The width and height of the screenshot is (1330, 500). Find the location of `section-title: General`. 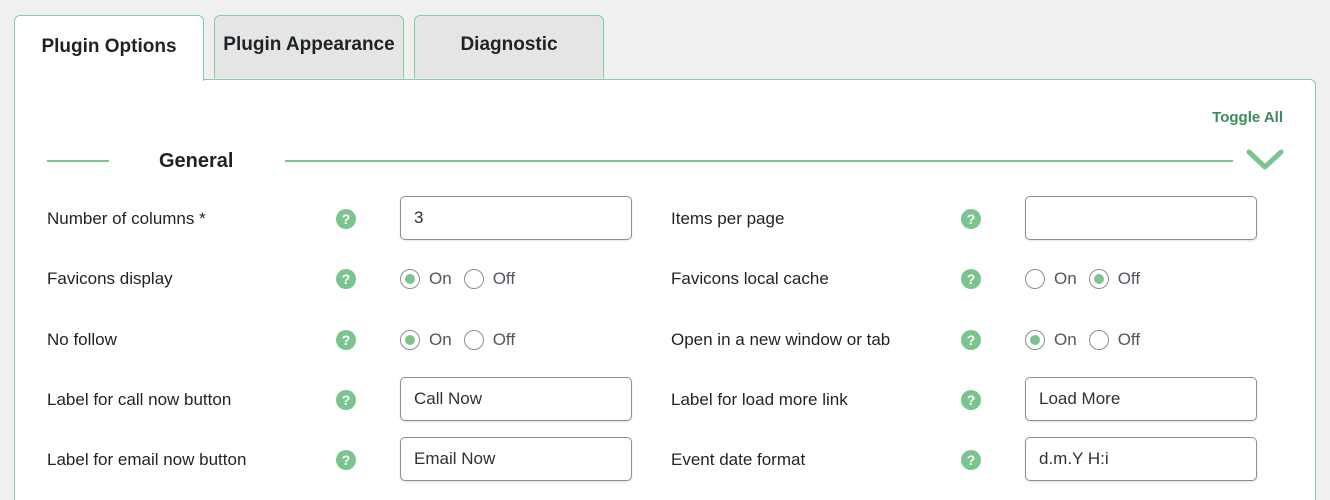

section-title: General is located at coordinates (196, 161).